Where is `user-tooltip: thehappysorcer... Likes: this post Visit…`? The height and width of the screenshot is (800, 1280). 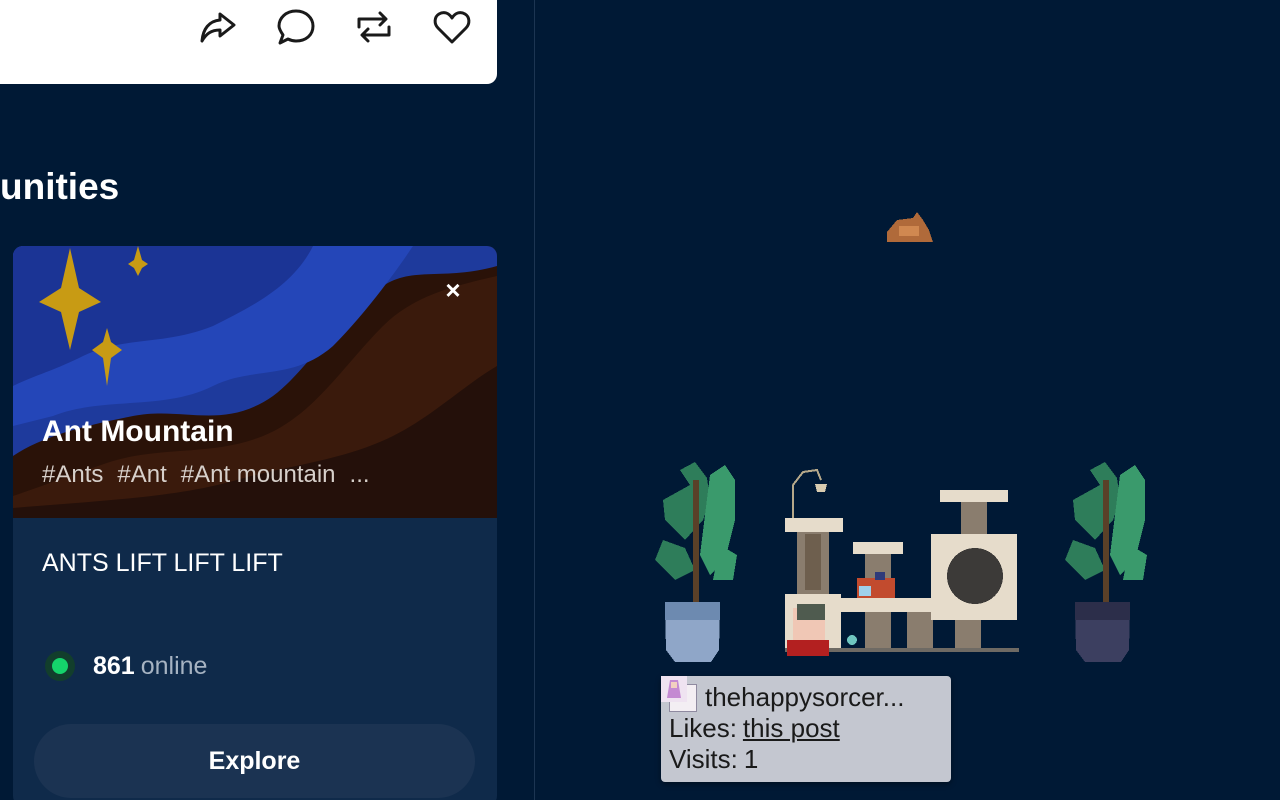 user-tooltip: thehappysorcer... Likes: this post Visit… is located at coordinates (806, 729).